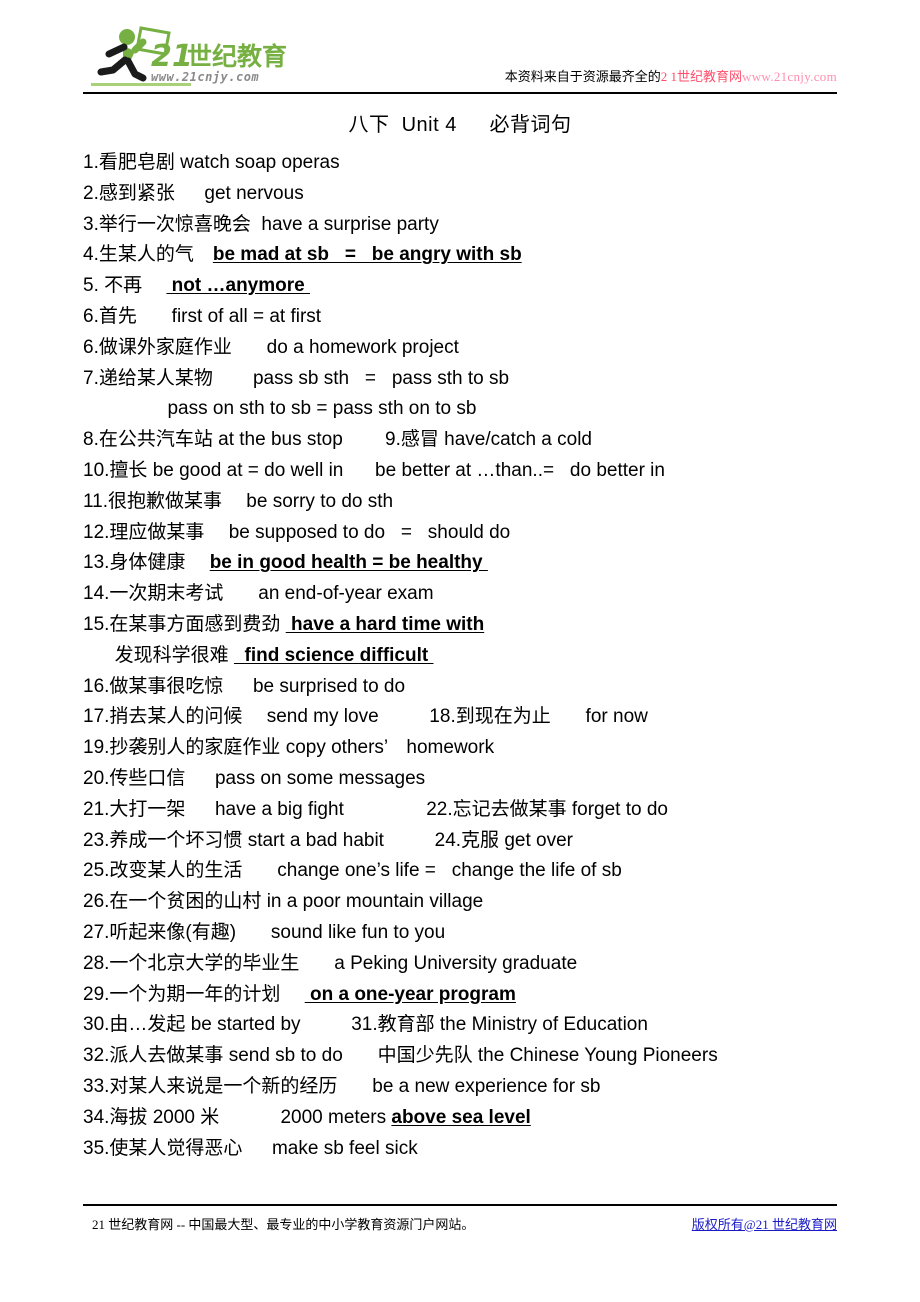 The width and height of the screenshot is (920, 1302). Describe the element at coordinates (261, 224) in the screenshot. I see `line-text: 3.举行一次惊喜晚会 have a surprise party` at that location.